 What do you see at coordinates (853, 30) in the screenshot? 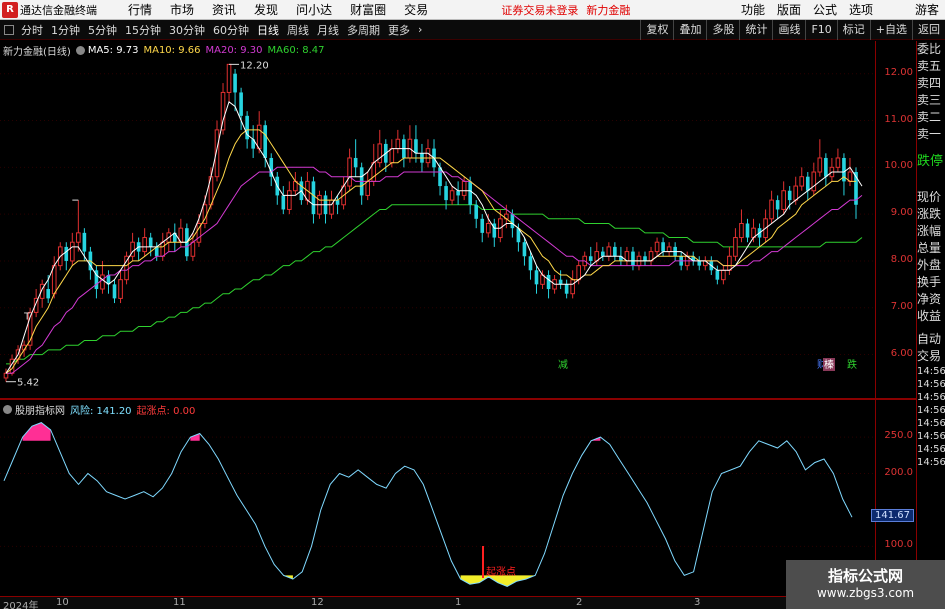
I see `mark-button: 标记` at bounding box center [853, 30].